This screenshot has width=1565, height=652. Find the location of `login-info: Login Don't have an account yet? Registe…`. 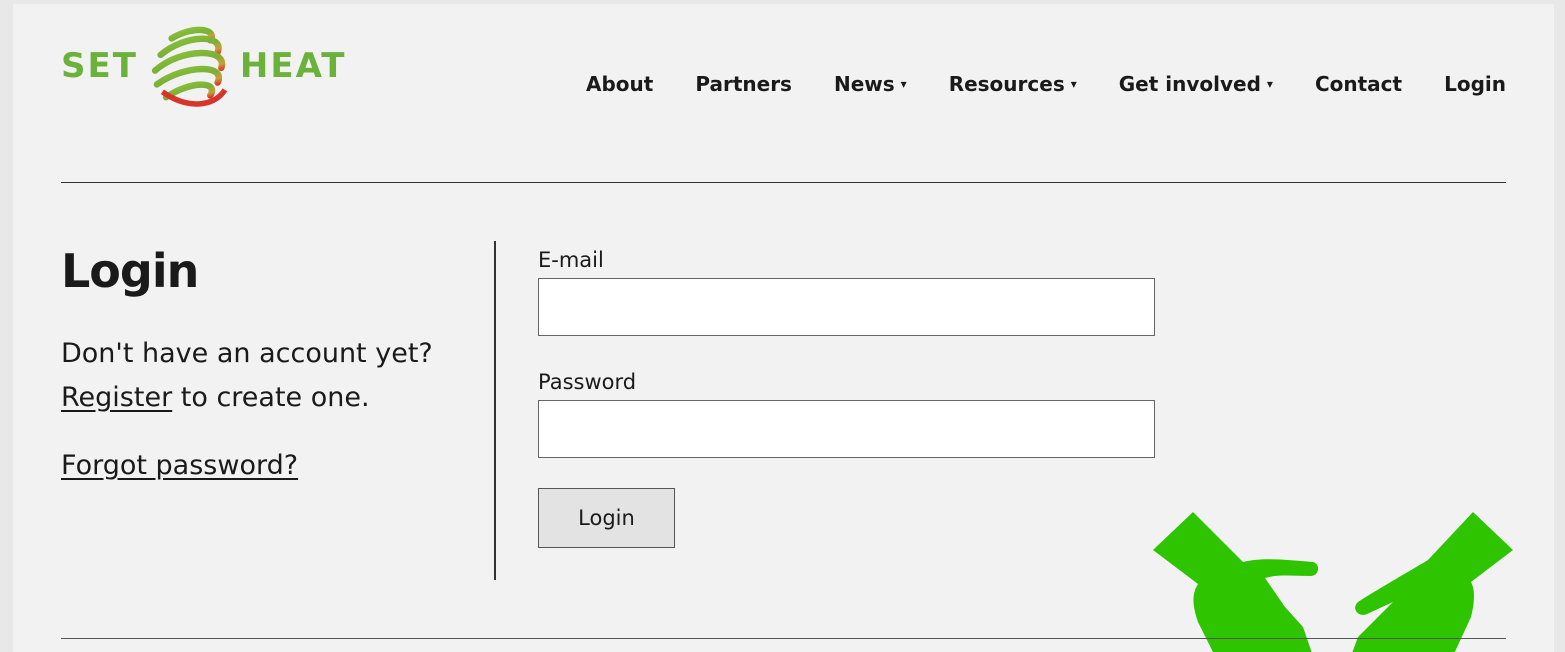

login-info: Login Don't have an account yet? Registe… is located at coordinates (251, 362).